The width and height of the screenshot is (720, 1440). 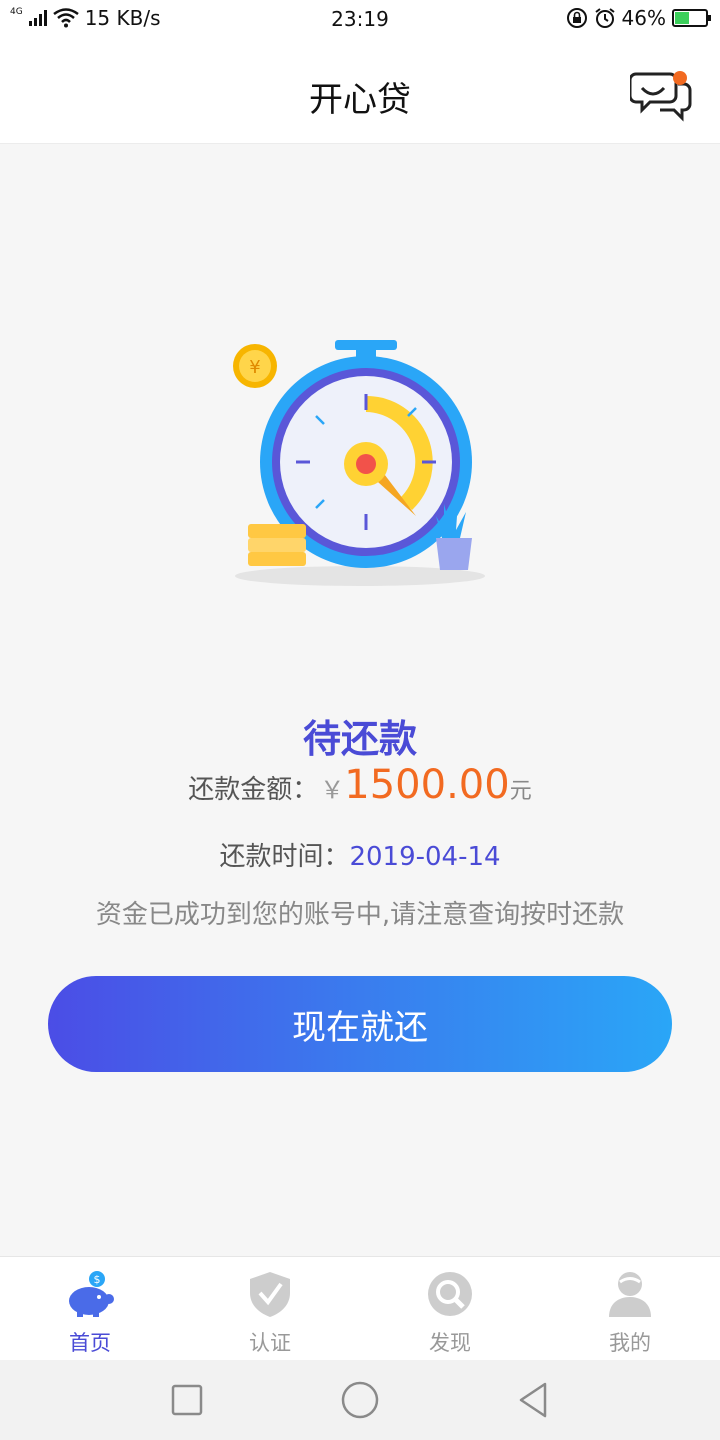 What do you see at coordinates (360, 1024) in the screenshot?
I see `repay-now-button: 现在就还` at bounding box center [360, 1024].